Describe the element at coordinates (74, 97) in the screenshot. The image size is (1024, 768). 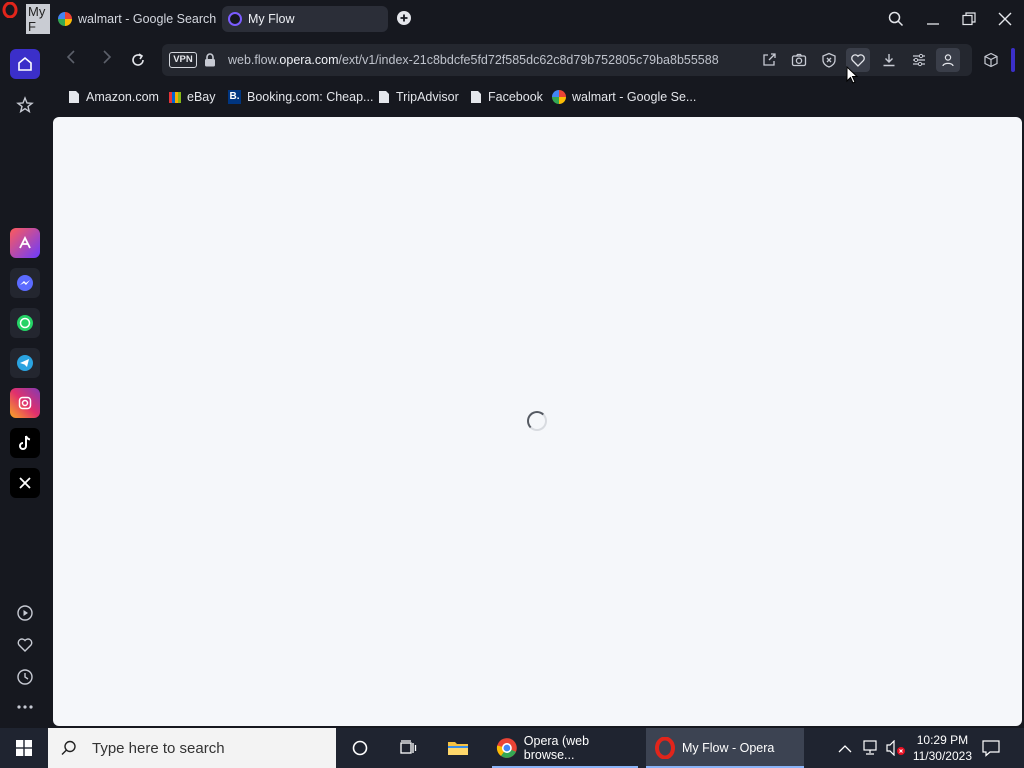
I see `page-icon` at that location.